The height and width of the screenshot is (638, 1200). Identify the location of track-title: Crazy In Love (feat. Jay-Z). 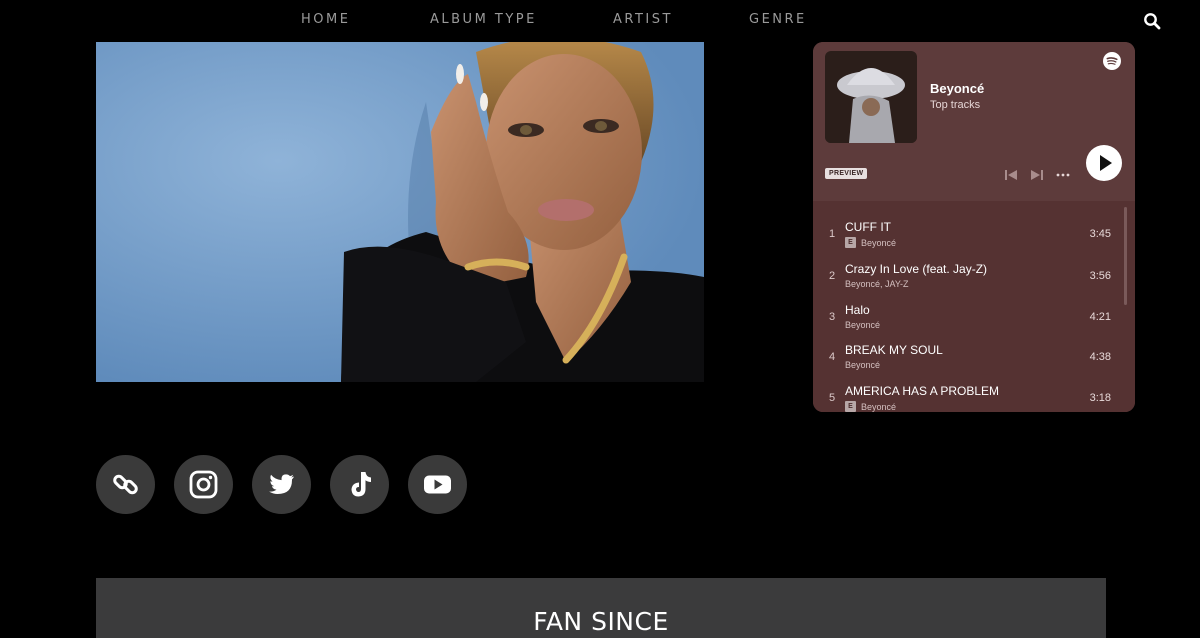
(916, 269).